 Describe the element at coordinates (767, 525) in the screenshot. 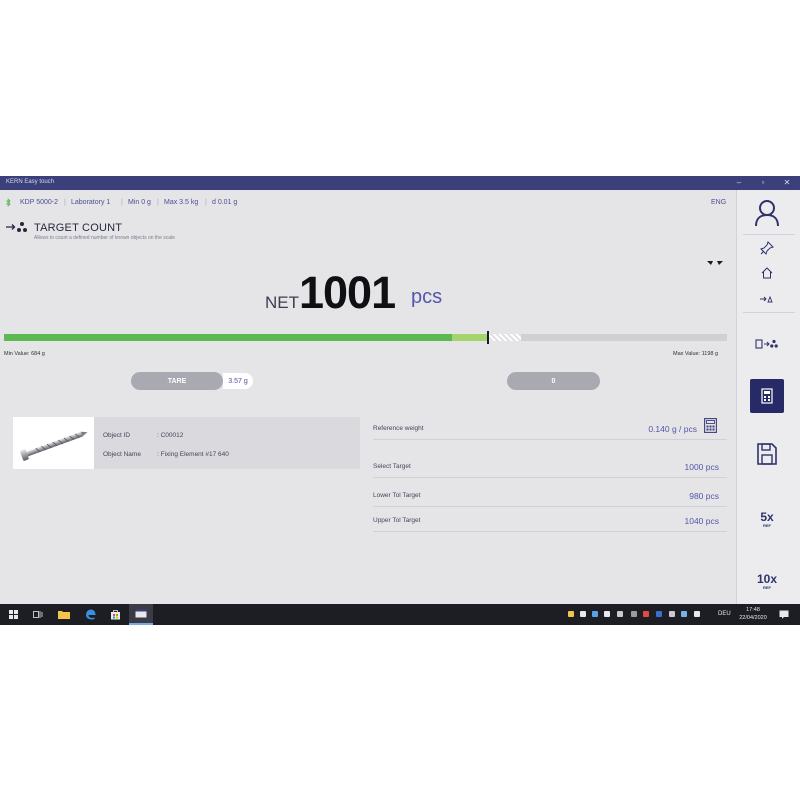

I see `ref-5x-sub: REF` at that location.